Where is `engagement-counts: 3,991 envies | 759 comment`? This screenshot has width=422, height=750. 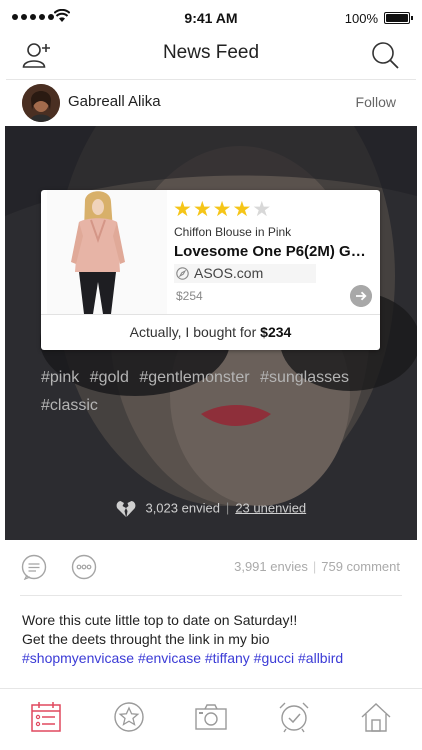 engagement-counts: 3,991 envies | 759 comment is located at coordinates (317, 566).